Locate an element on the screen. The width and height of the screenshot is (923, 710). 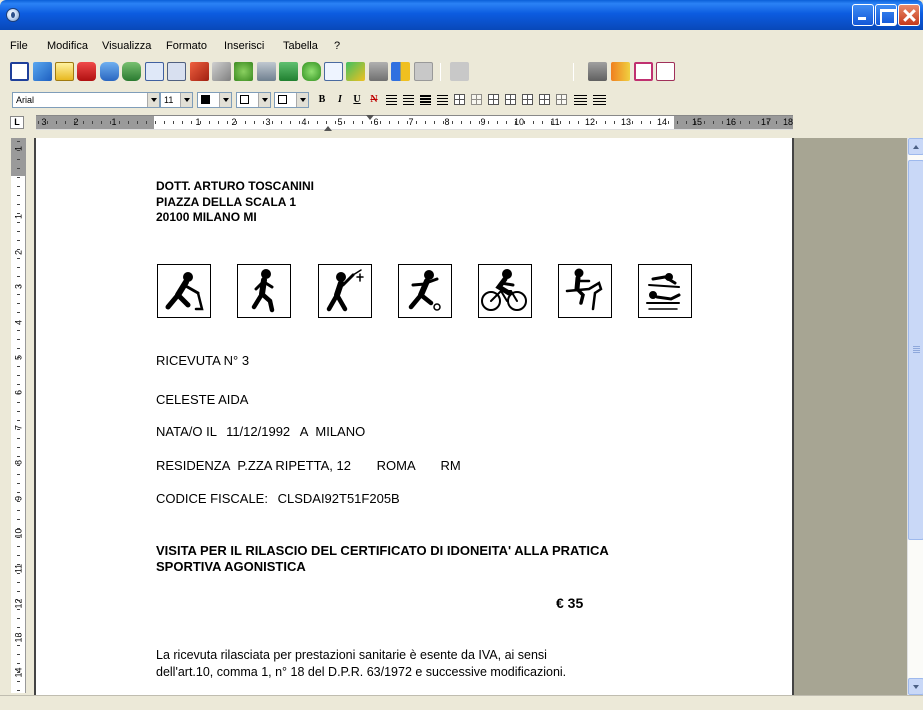
menu-inserisci: Inserisci is located at coordinates (244, 46).